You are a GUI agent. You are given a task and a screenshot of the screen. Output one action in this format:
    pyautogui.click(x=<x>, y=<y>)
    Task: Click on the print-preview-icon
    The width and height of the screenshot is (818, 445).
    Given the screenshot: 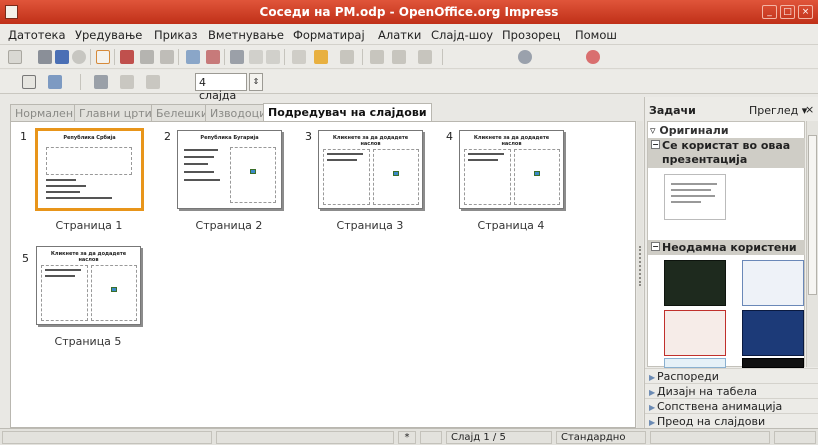 What is the action you would take?
    pyautogui.click(x=167, y=57)
    